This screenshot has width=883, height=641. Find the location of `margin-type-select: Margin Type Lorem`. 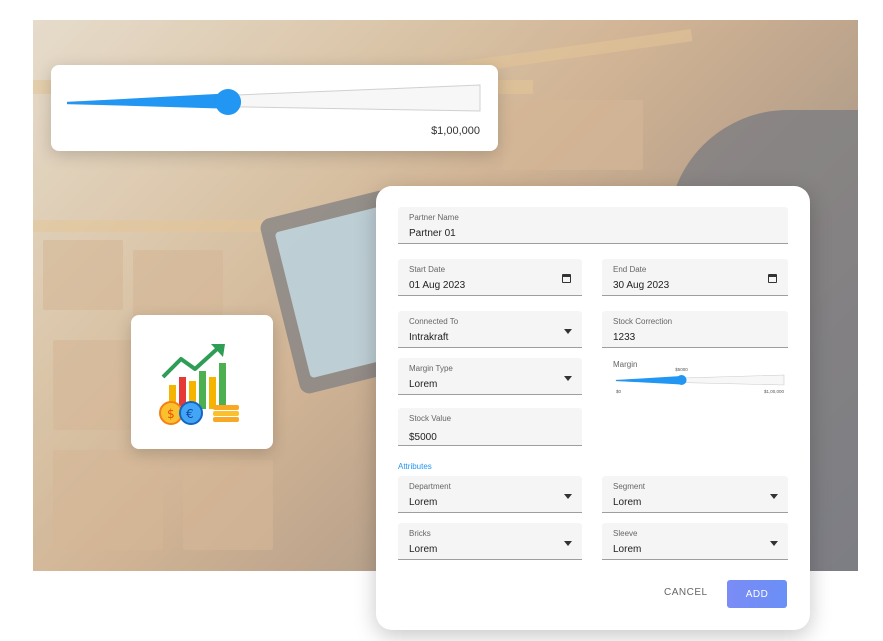

margin-type-select: Margin Type Lorem is located at coordinates (490, 376).